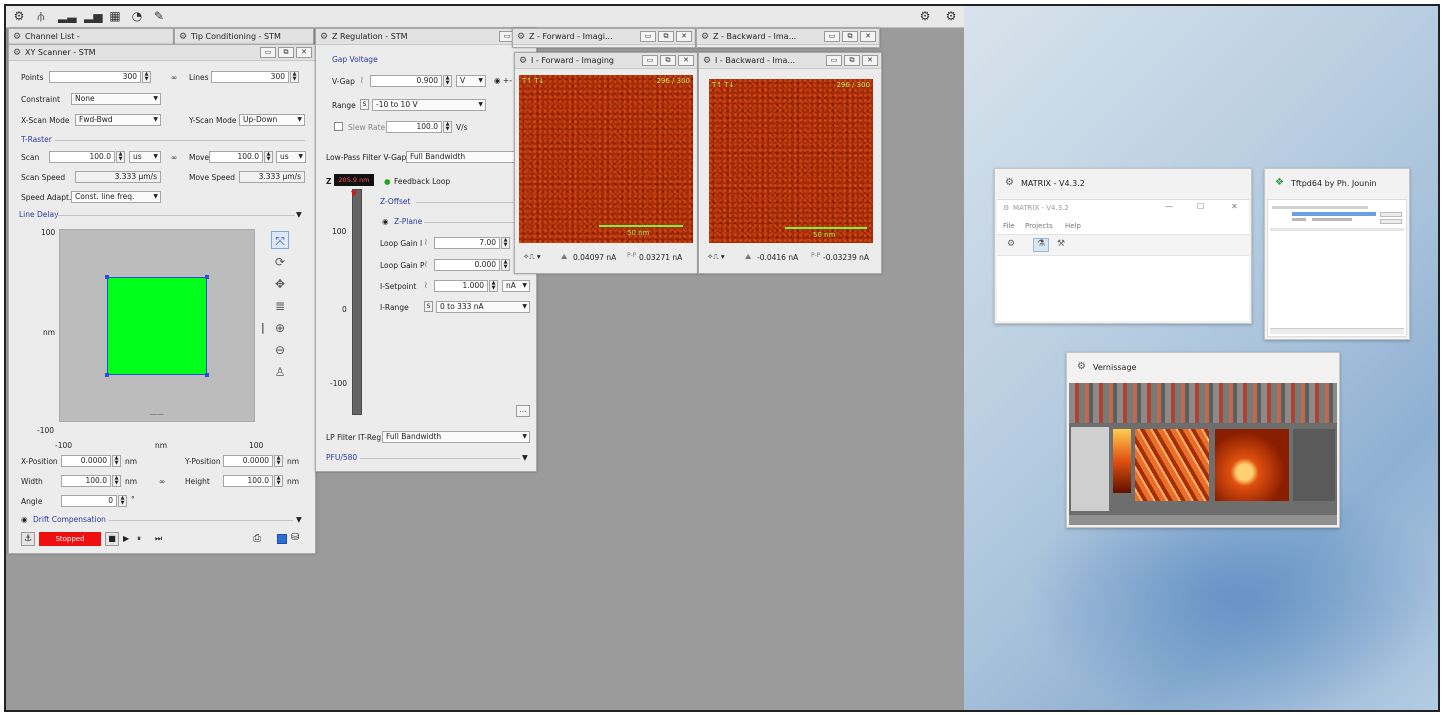 The height and width of the screenshot is (715, 1445). What do you see at coordinates (112, 539) in the screenshot?
I see `stop-button: ■` at bounding box center [112, 539].